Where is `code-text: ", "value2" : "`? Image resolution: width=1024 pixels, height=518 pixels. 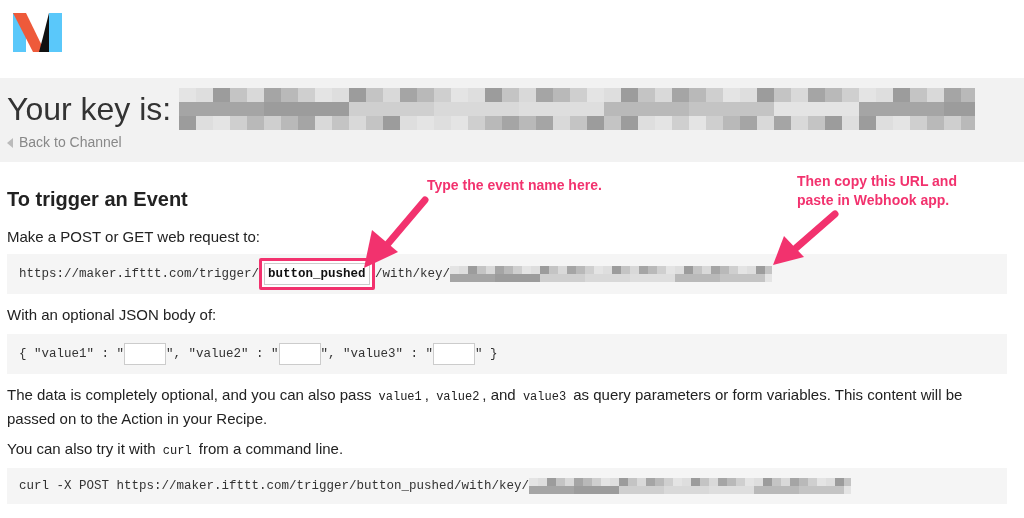
code-text: ", "value2" : " is located at coordinates (222, 354).